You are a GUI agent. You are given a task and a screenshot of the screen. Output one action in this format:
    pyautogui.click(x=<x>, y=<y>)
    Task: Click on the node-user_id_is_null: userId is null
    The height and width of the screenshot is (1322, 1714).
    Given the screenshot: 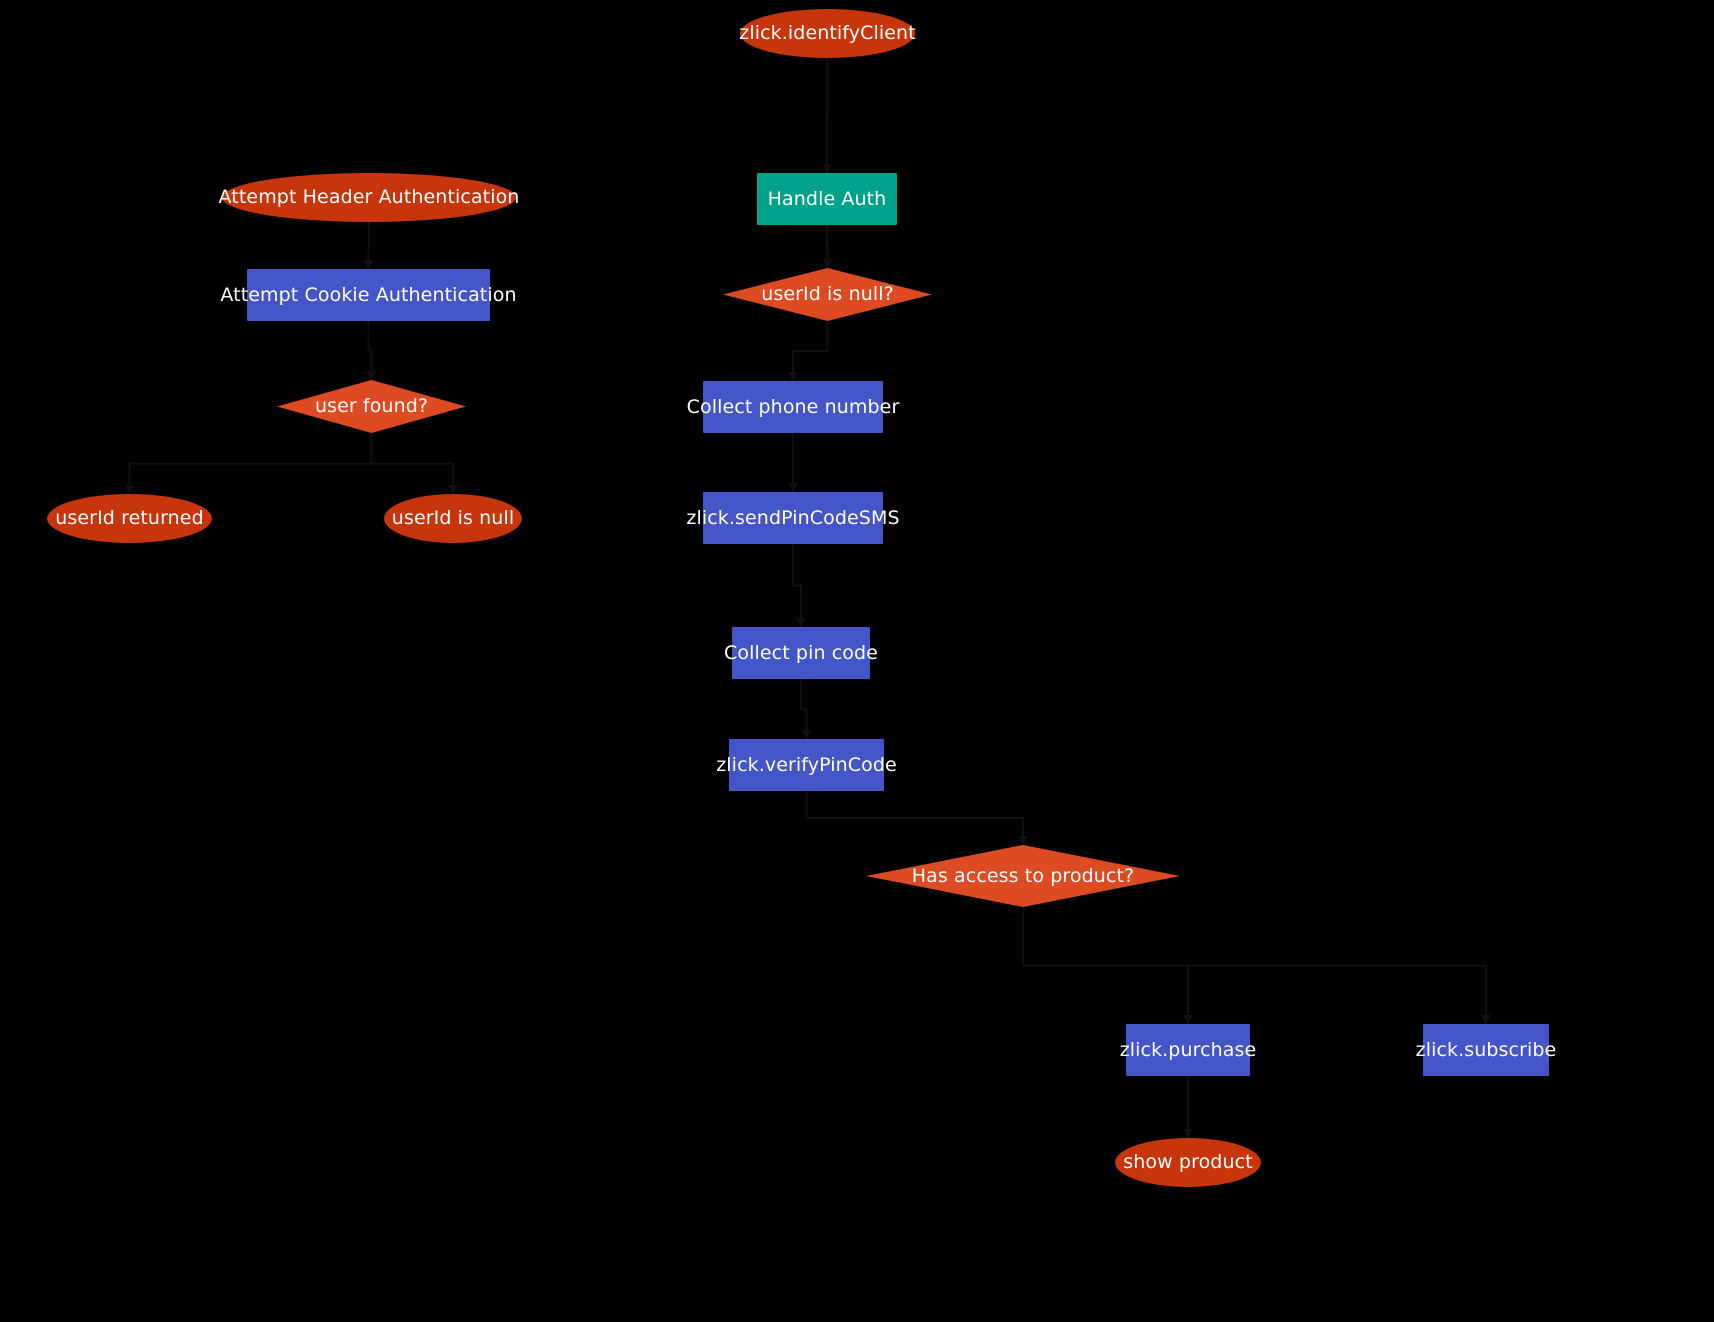 What is the action you would take?
    pyautogui.click(x=453, y=518)
    